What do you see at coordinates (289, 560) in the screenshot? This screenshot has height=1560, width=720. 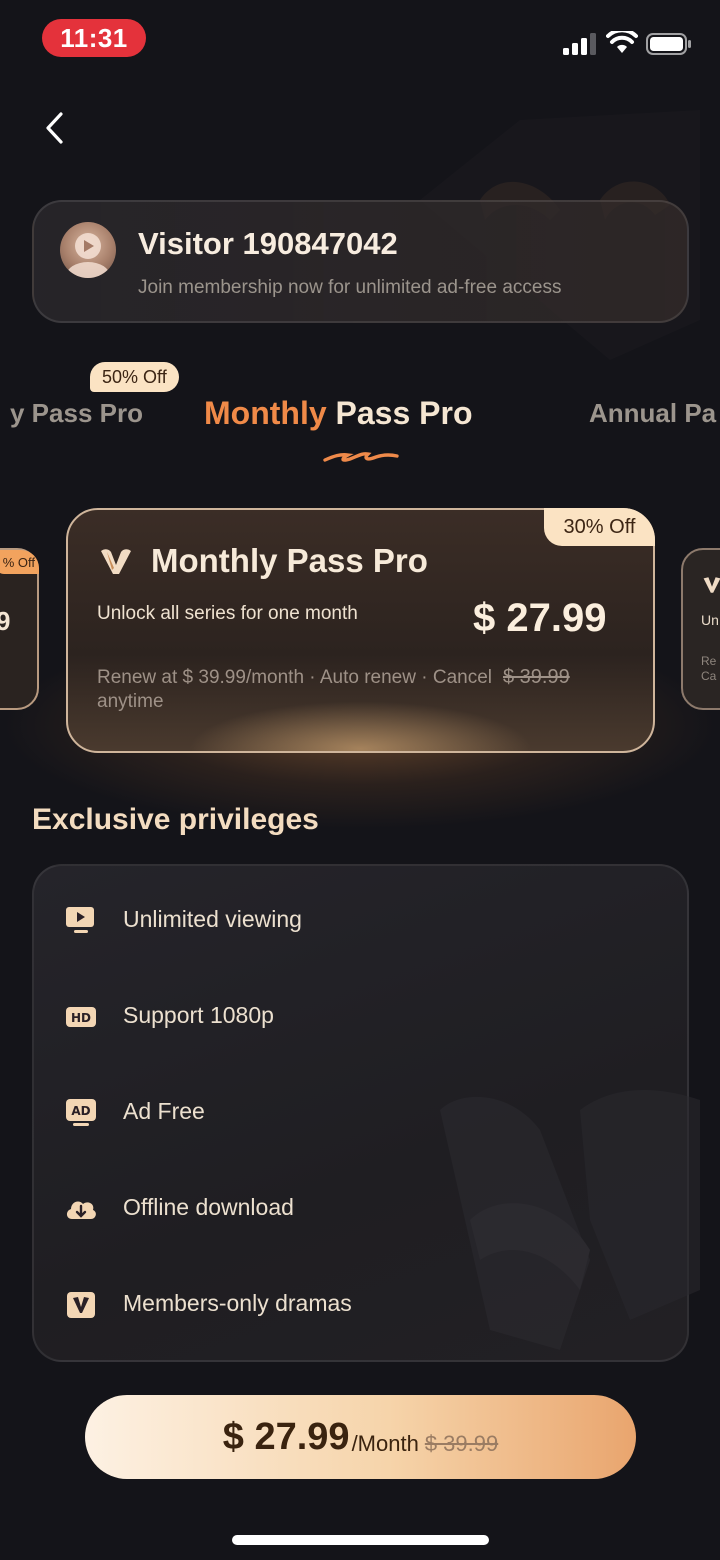 I see `plan-title: Monthly Pass Pro` at bounding box center [289, 560].